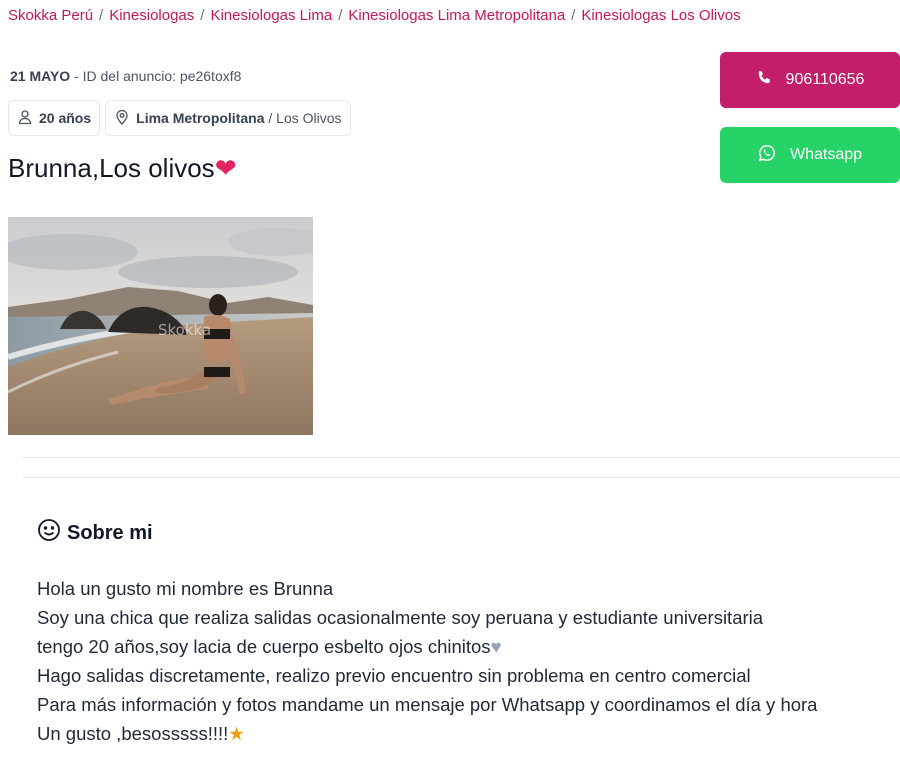 This screenshot has height=757, width=900. Describe the element at coordinates (133, 733) in the screenshot. I see `about-line-text: Un gusto ,besosssss!!!!` at that location.